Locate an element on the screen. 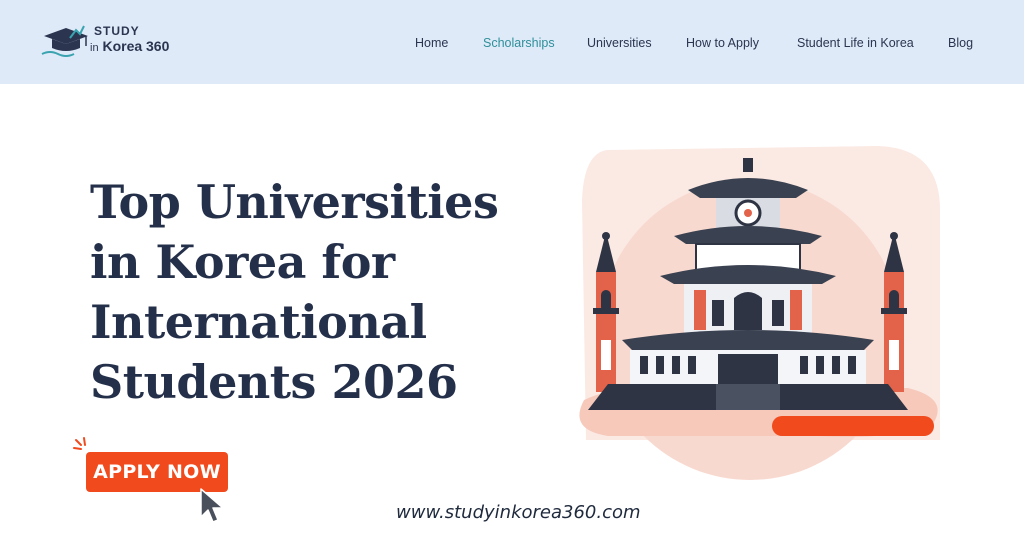  nav-scholarships: Scholarships is located at coordinates (519, 43).